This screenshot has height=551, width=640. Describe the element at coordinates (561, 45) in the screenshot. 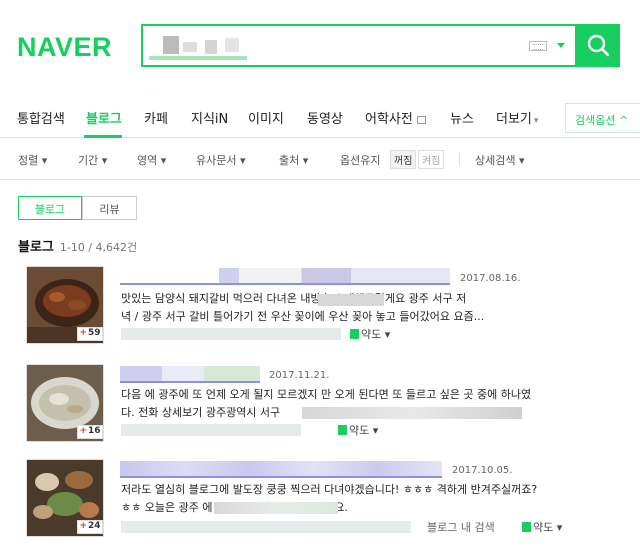

I see `chevron-down-icon` at that location.